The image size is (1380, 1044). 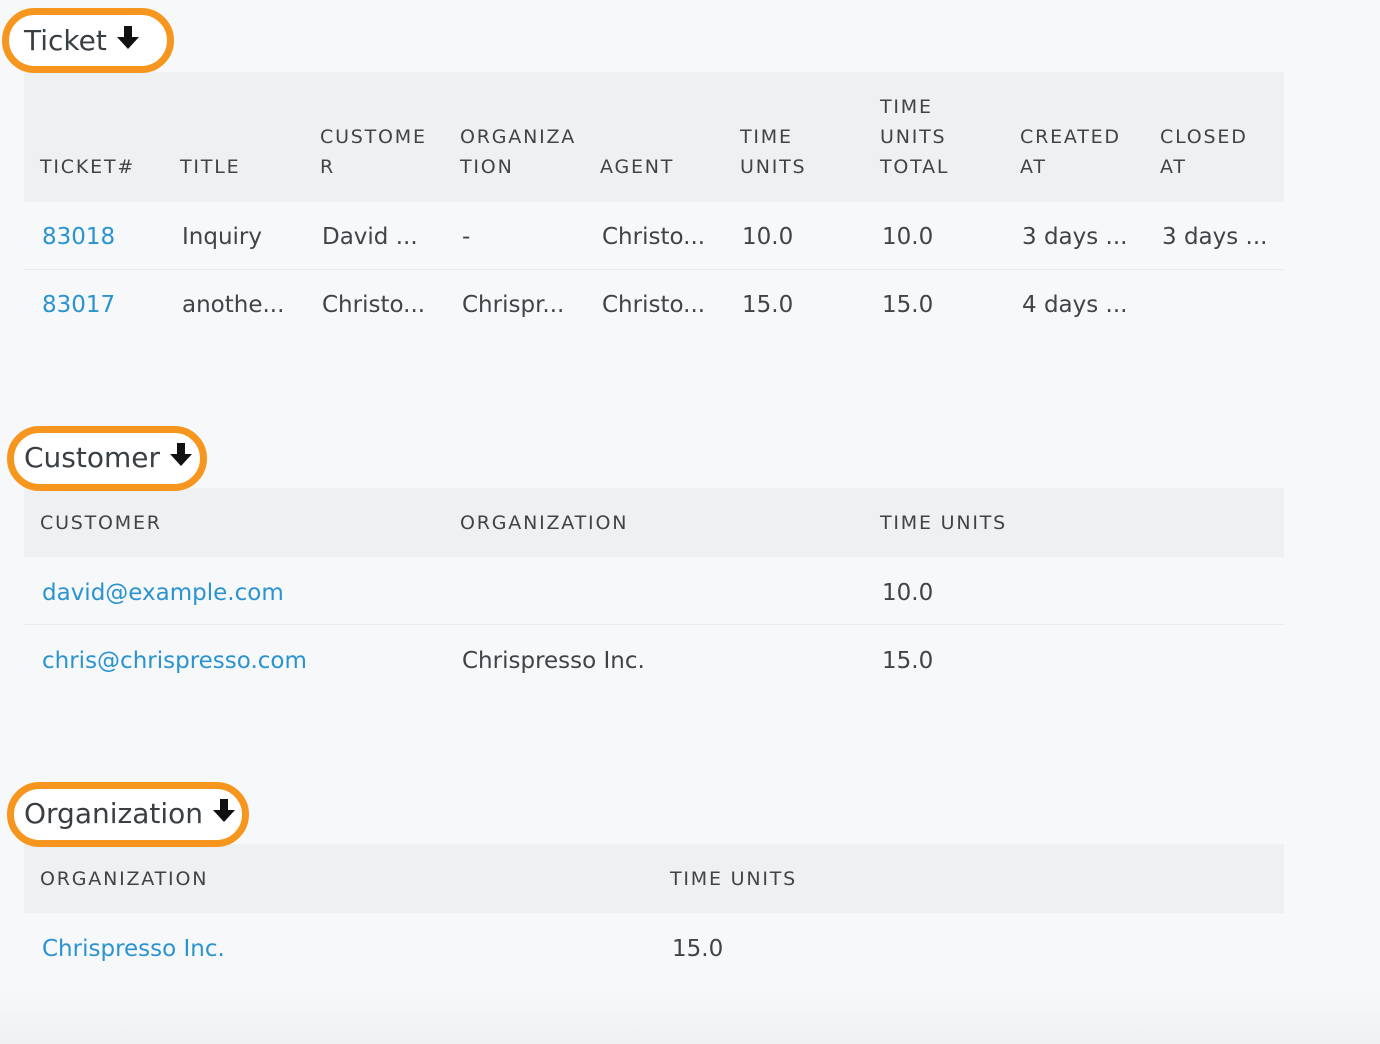 I want to click on organization-section-title: Organization, so click(x=130, y=814).